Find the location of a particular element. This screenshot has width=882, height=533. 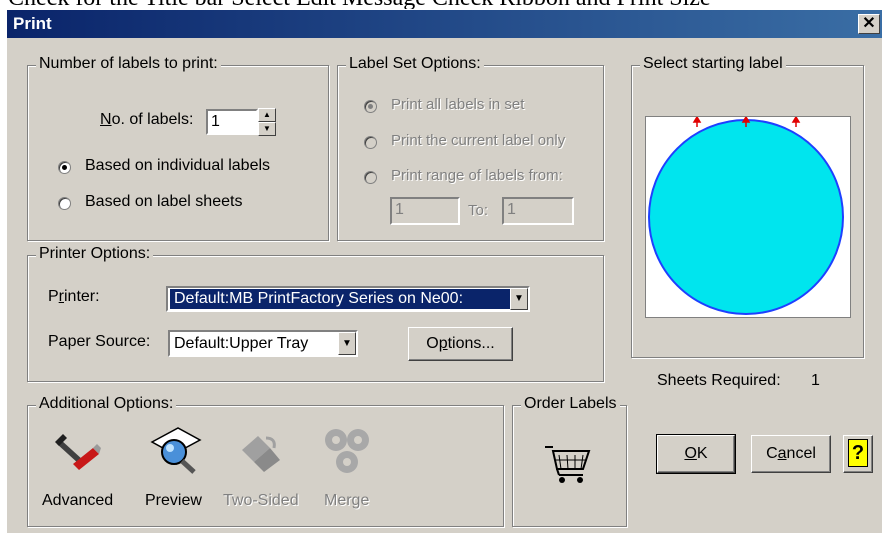

radio-print-all-label: Print all labels in set is located at coordinates (457, 104).